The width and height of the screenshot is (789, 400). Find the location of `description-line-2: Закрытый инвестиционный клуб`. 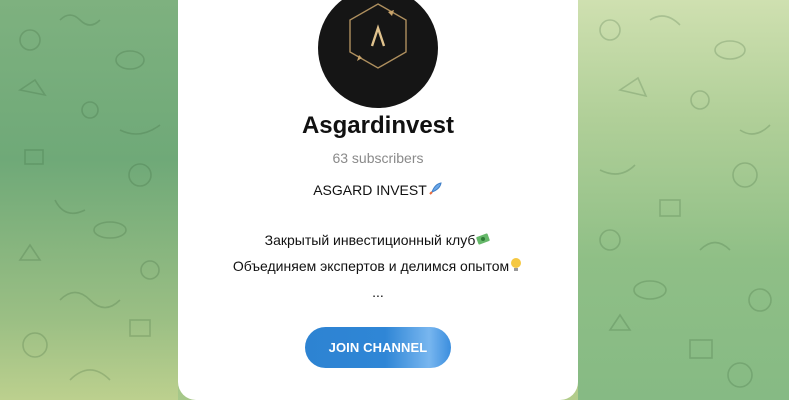

description-line-2: Закрытый инвестиционный клуб is located at coordinates (378, 241).